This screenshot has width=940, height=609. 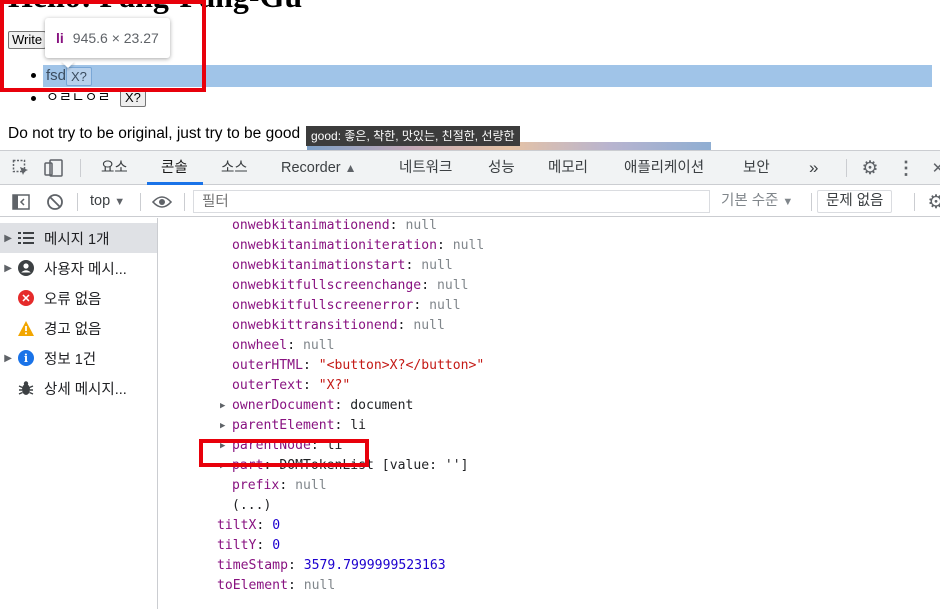 What do you see at coordinates (315, 325) in the screenshot?
I see `property-key: onwebkittransitionend` at bounding box center [315, 325].